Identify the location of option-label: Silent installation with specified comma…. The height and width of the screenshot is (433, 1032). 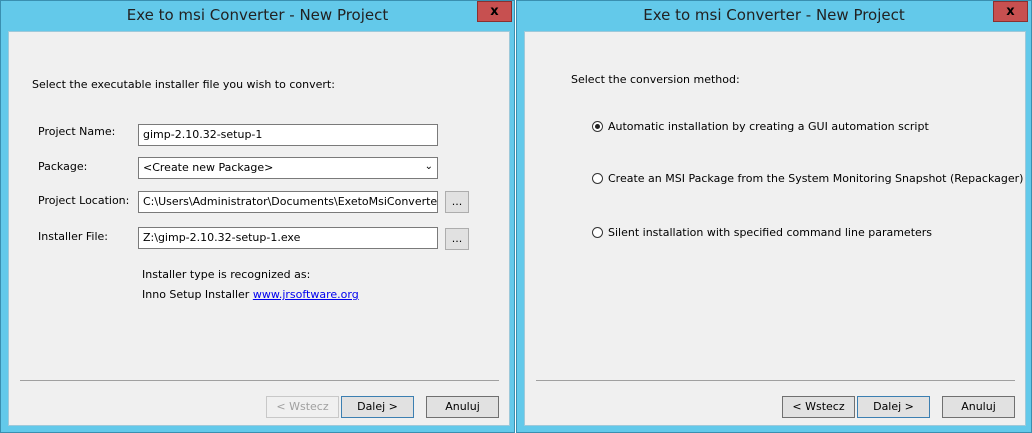
(770, 232).